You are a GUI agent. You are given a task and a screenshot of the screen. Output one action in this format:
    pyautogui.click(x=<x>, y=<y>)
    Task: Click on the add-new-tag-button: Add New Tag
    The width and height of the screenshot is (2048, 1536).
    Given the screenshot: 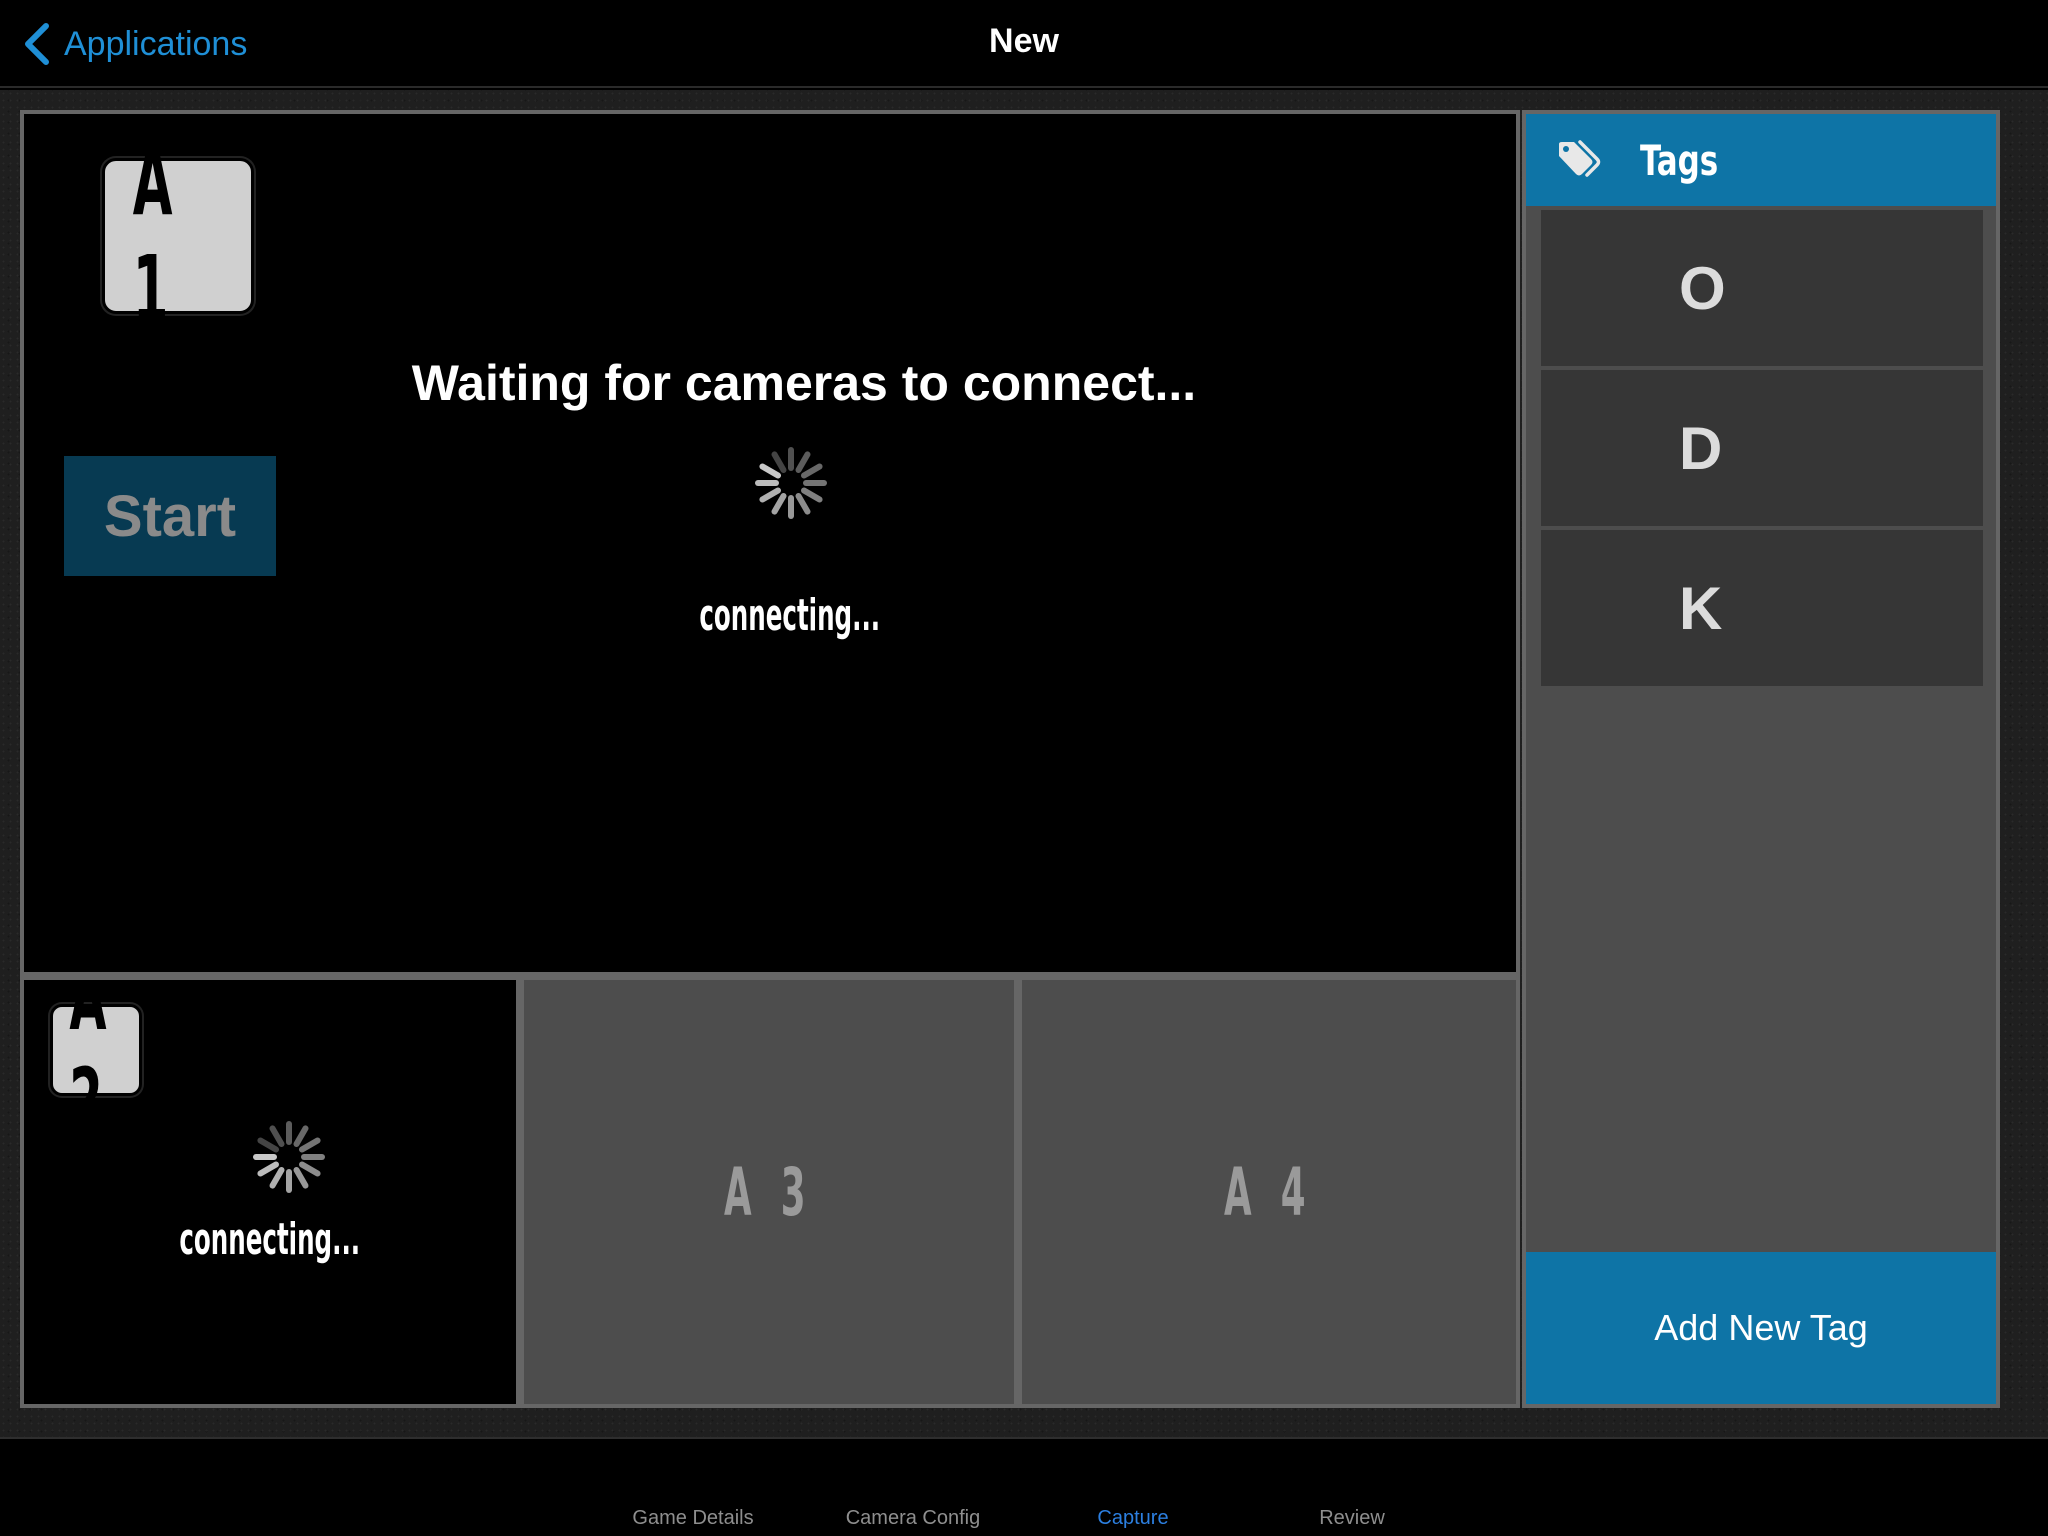 What is the action you would take?
    pyautogui.click(x=1761, y=1328)
    